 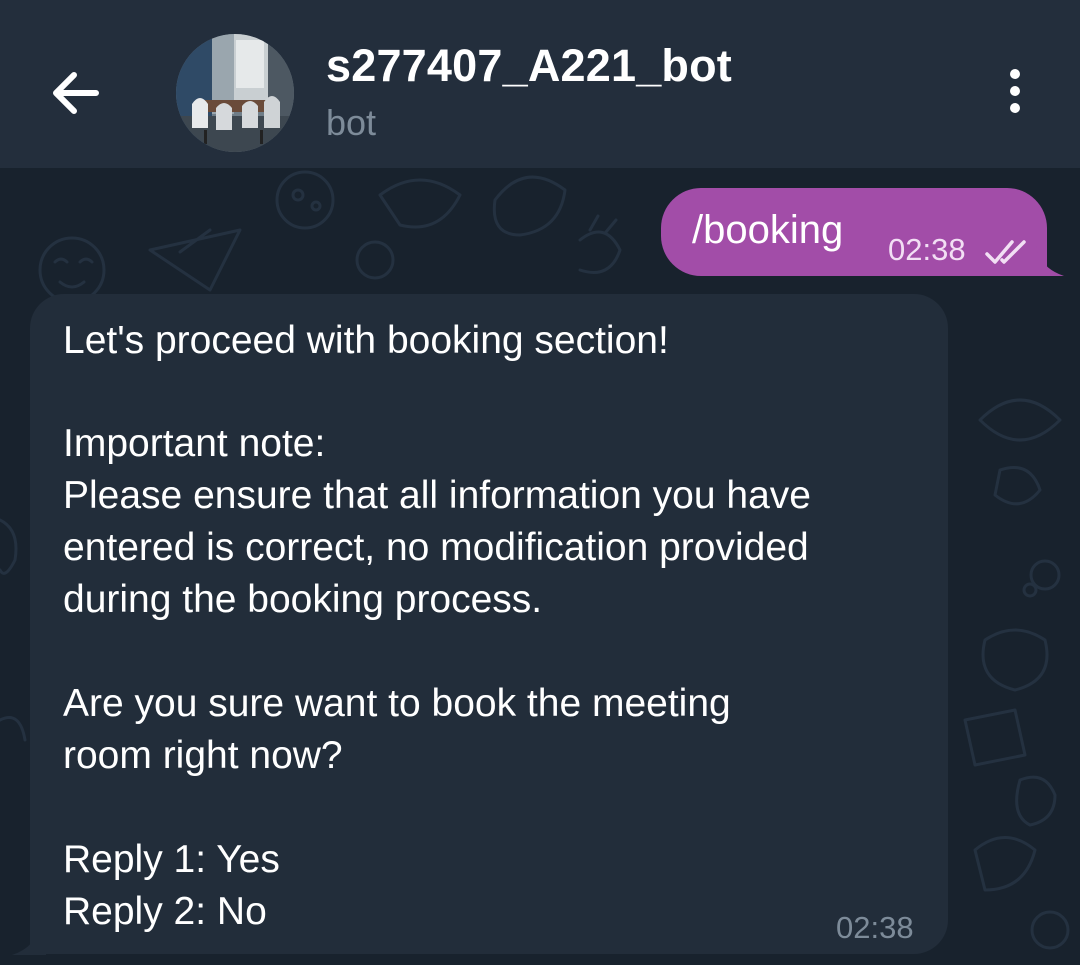 What do you see at coordinates (529, 66) in the screenshot?
I see `chat-title: s277407_A221_bot` at bounding box center [529, 66].